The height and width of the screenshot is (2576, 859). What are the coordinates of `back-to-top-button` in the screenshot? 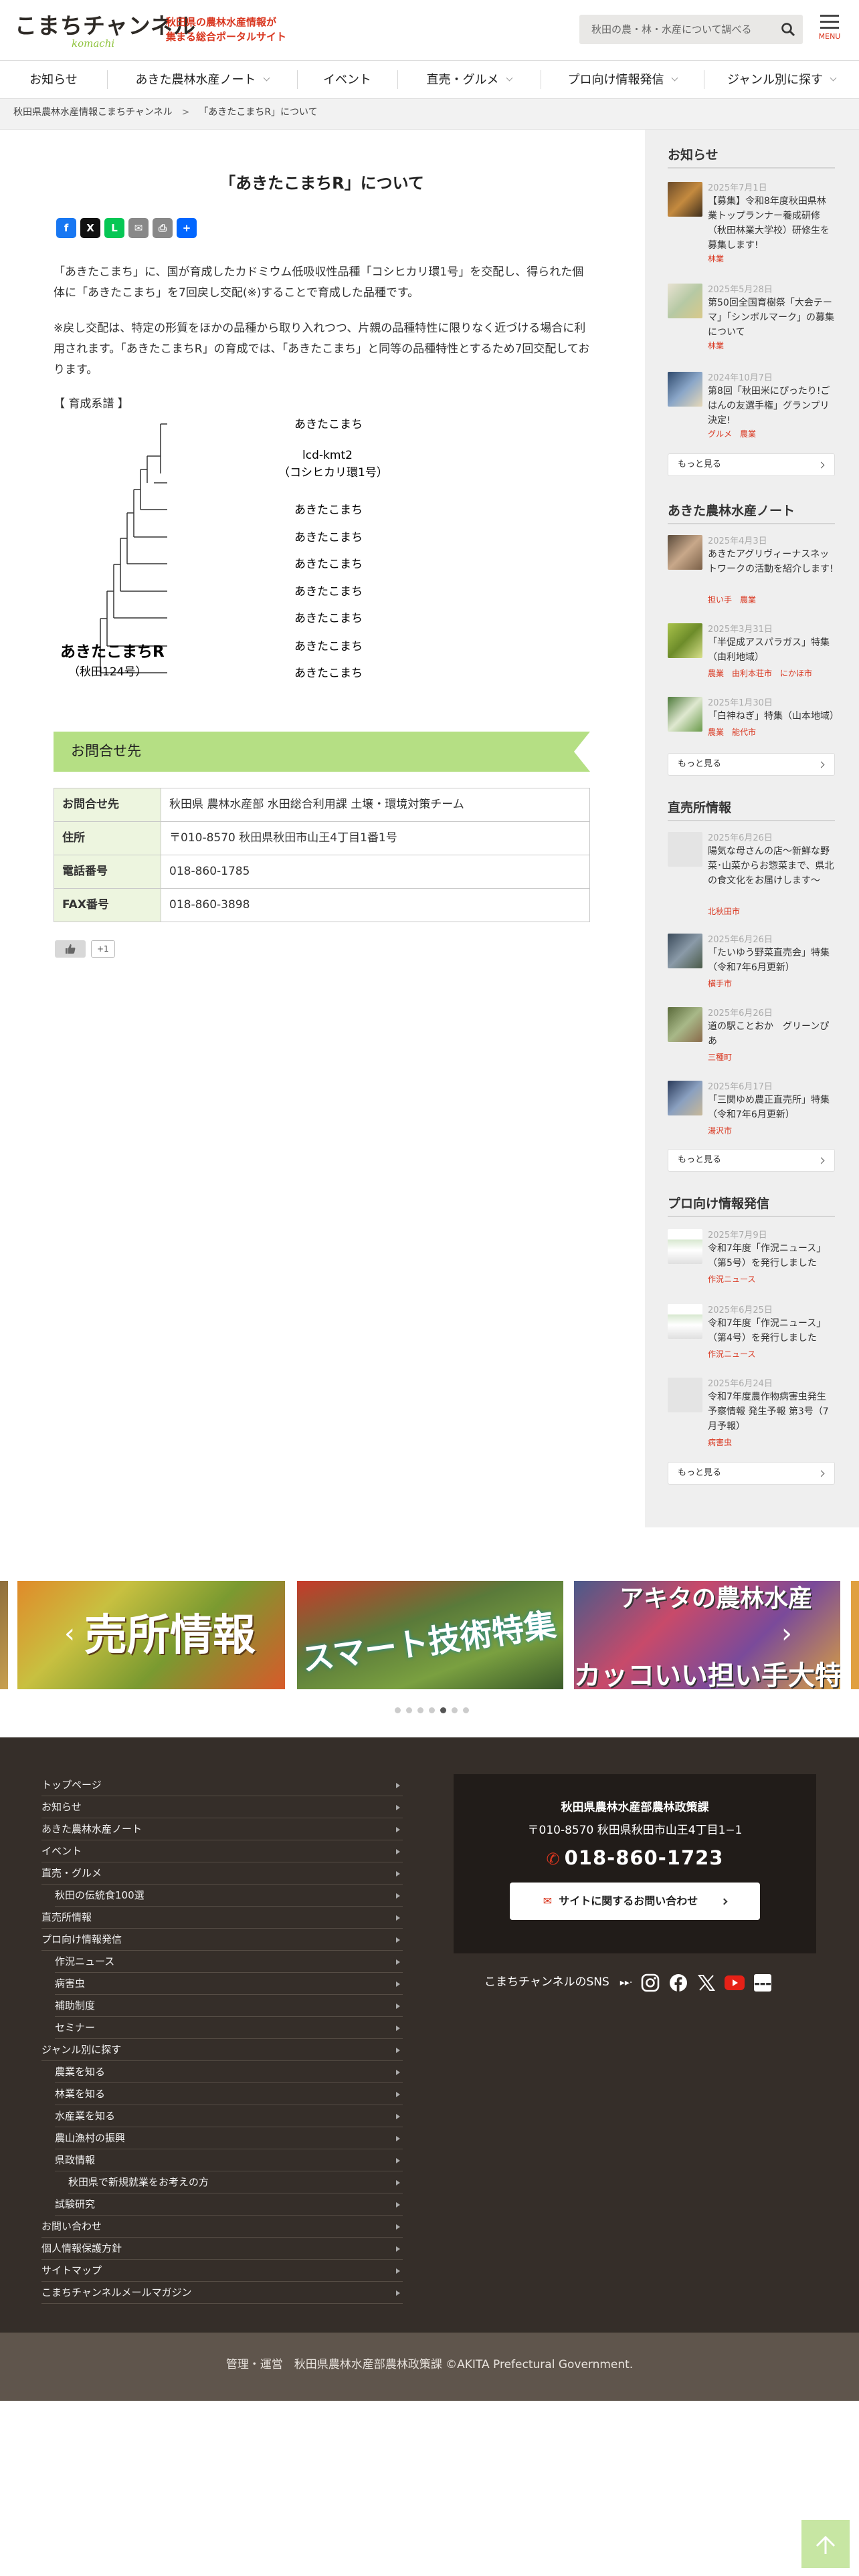 It's located at (826, 2544).